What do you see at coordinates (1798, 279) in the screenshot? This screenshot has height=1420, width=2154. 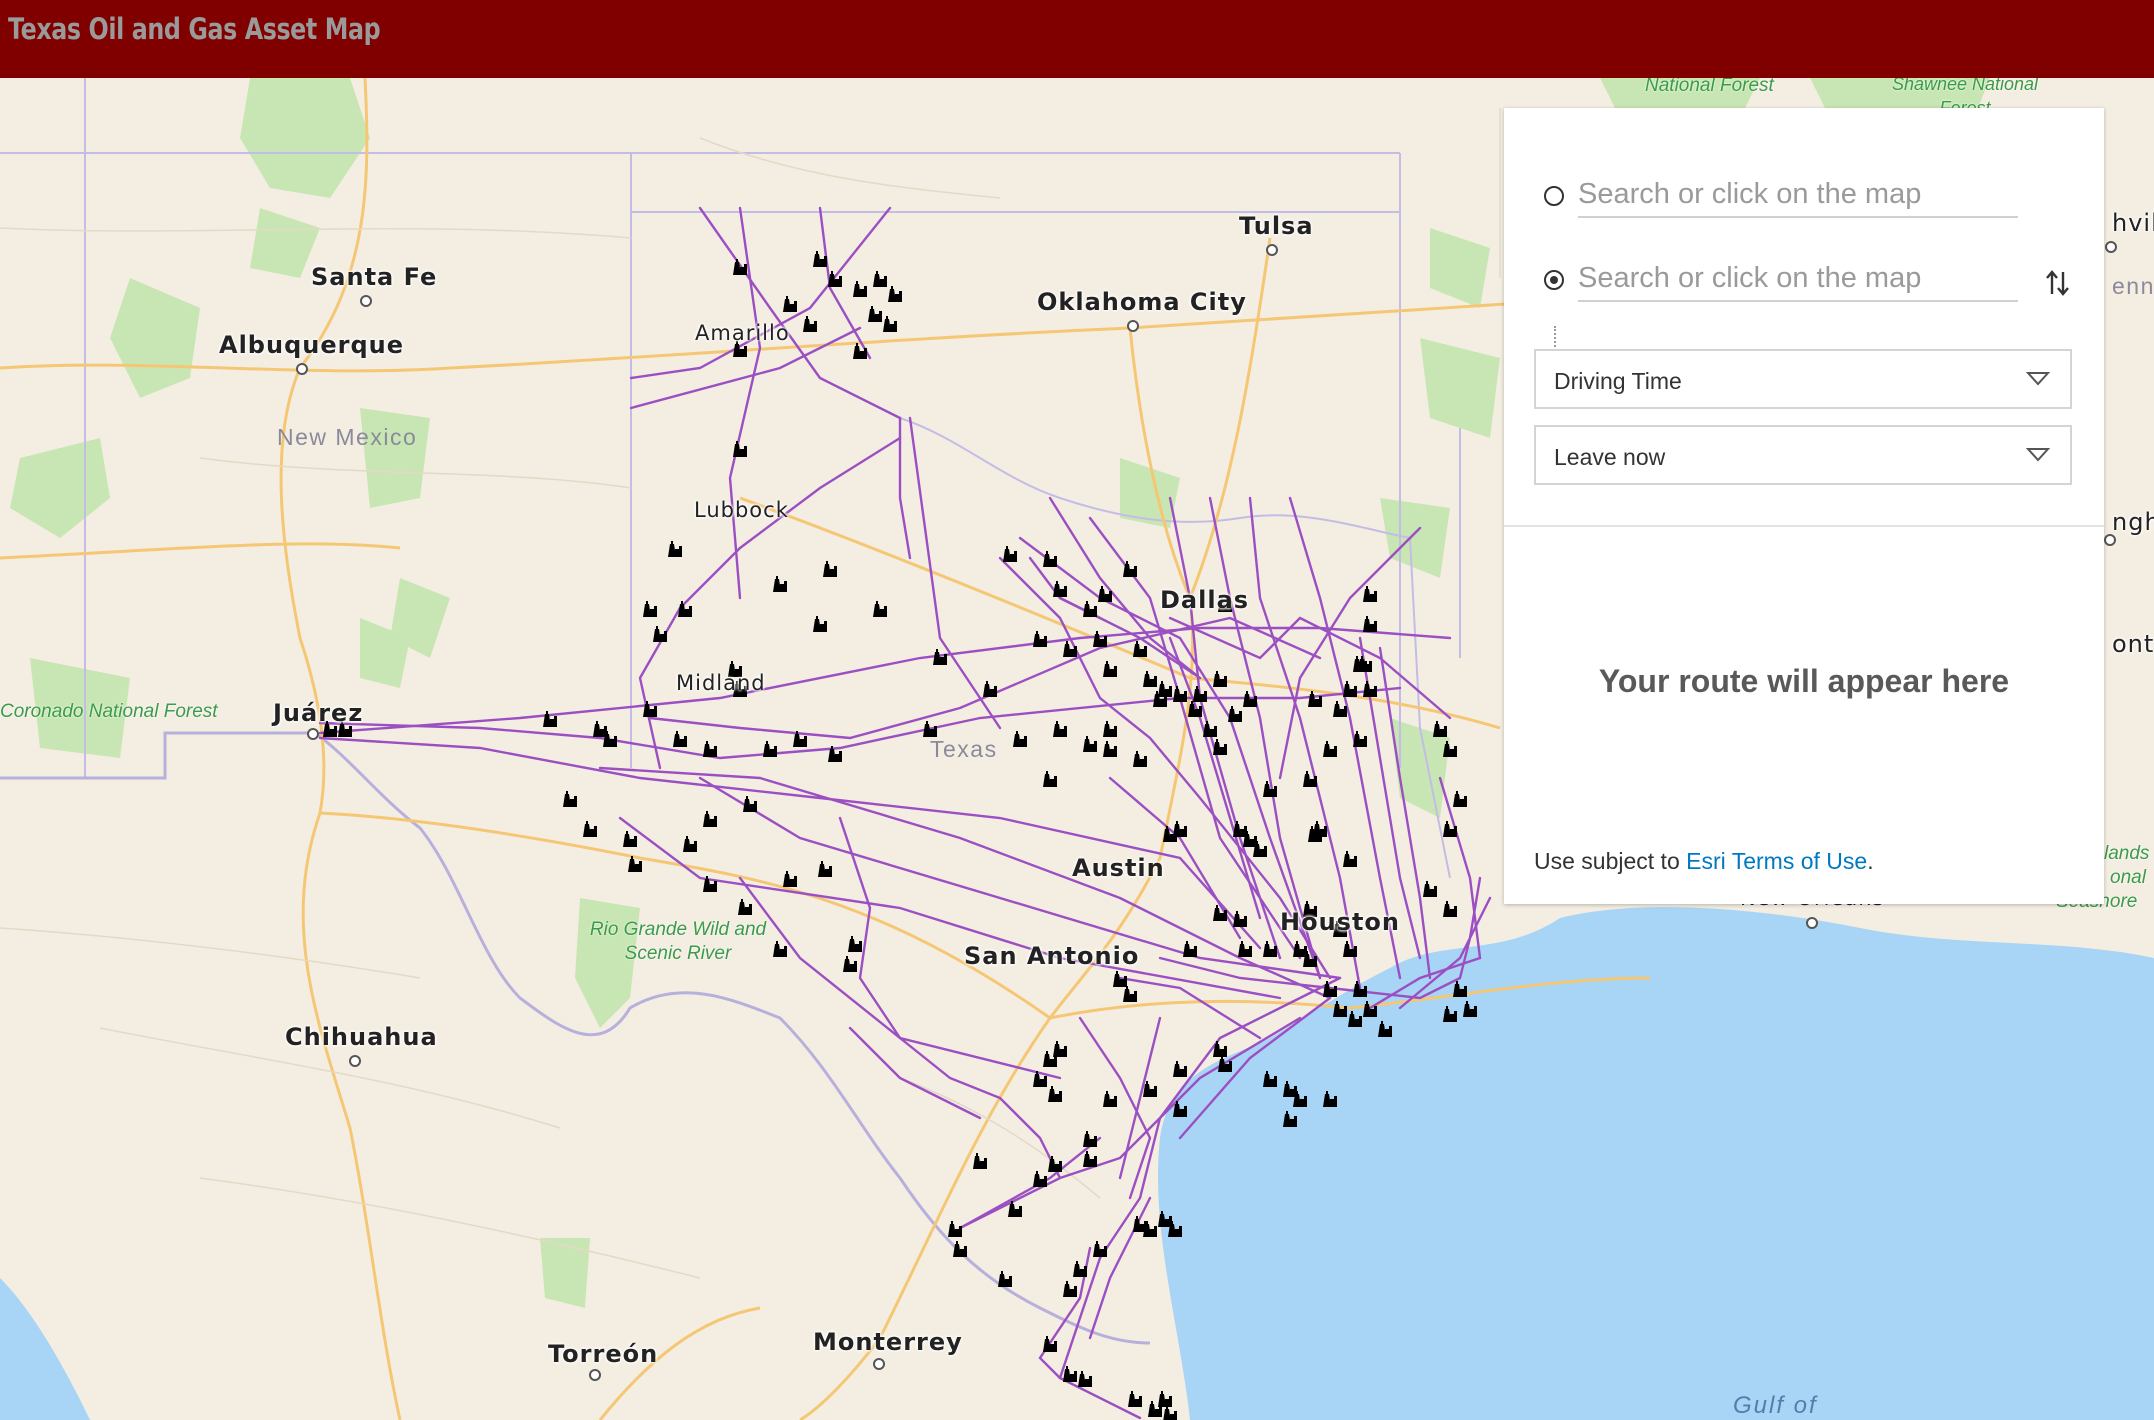 I see `destination-search-input` at bounding box center [1798, 279].